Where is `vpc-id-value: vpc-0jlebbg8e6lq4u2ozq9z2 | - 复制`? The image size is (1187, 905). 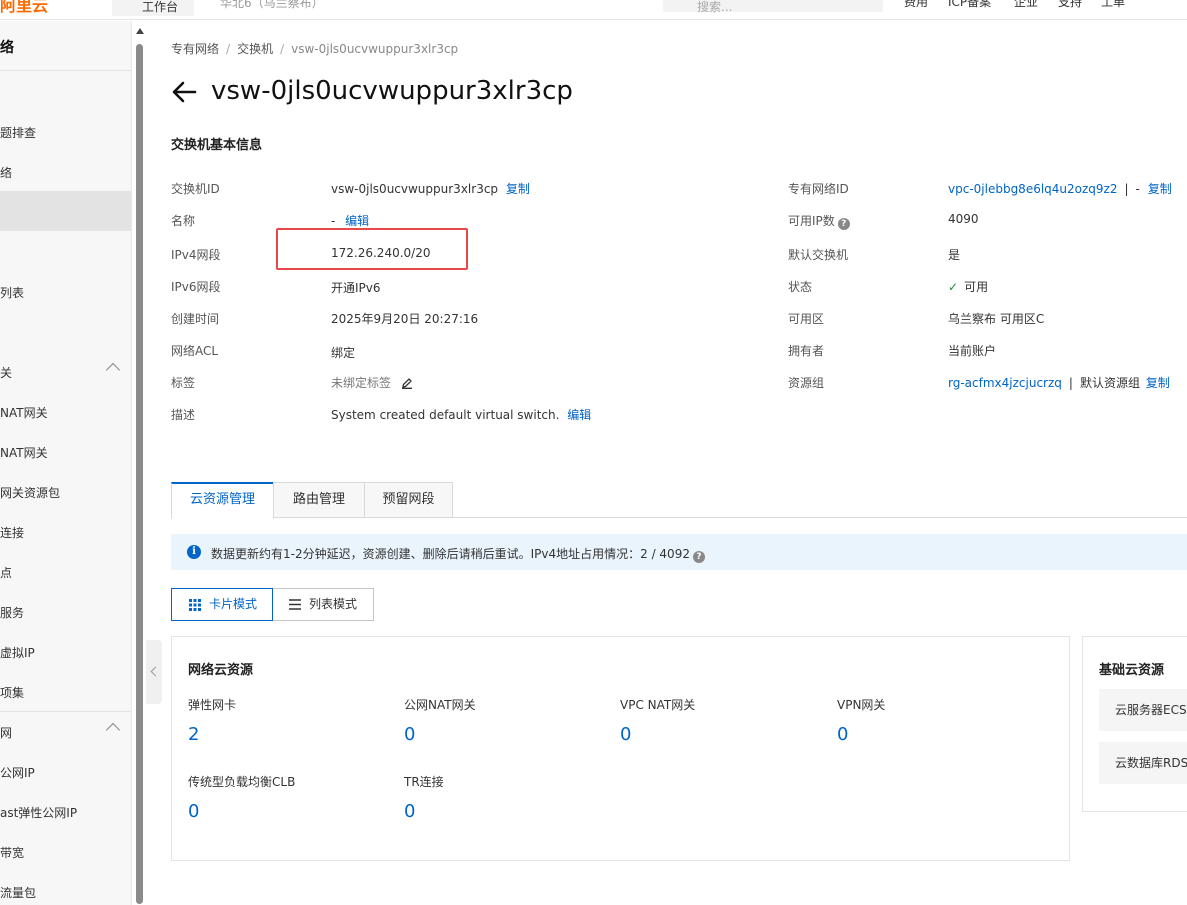 vpc-id-value: vpc-0jlebbg8e6lq4u2ozq9z2 | - 复制 is located at coordinates (1060, 188).